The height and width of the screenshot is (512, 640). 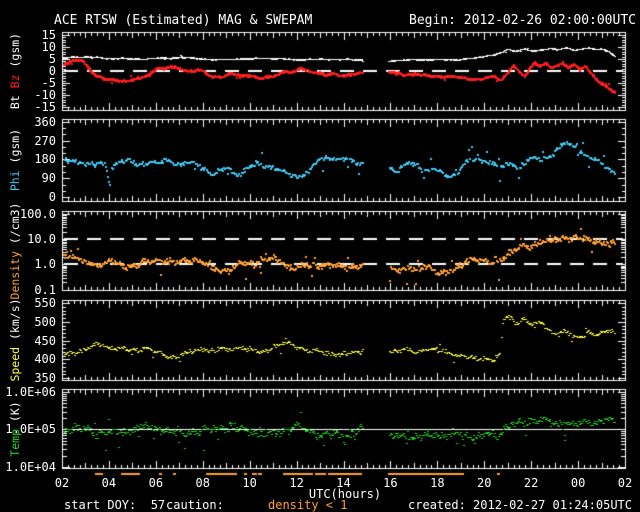 What do you see at coordinates (531, 483) in the screenshot?
I see `x-tick-label: 22` at bounding box center [531, 483].